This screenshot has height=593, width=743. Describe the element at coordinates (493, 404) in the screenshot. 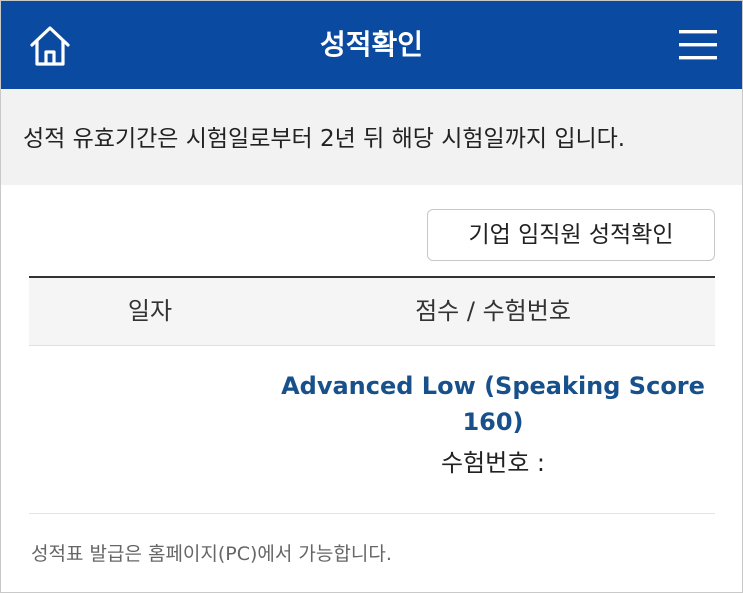

I see `score-result-link: Advanced Low (Speaking Score 160)` at that location.